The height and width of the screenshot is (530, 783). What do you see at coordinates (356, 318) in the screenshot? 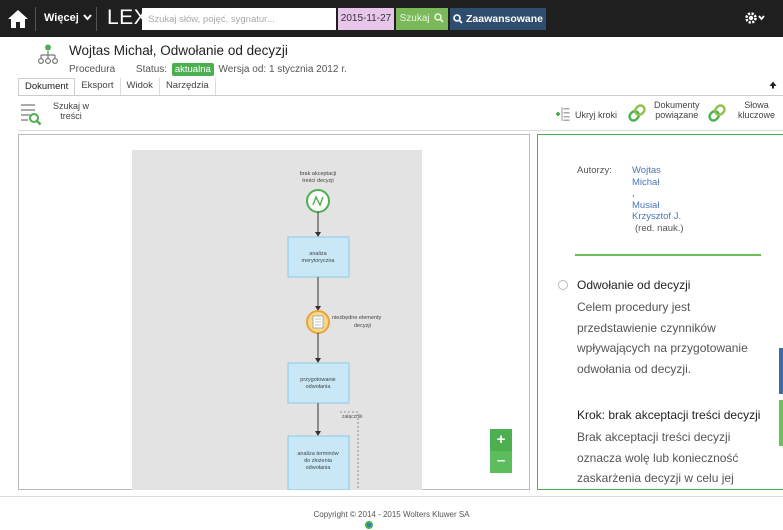
I see `gateway-label-1: niezbędne elementy` at bounding box center [356, 318].